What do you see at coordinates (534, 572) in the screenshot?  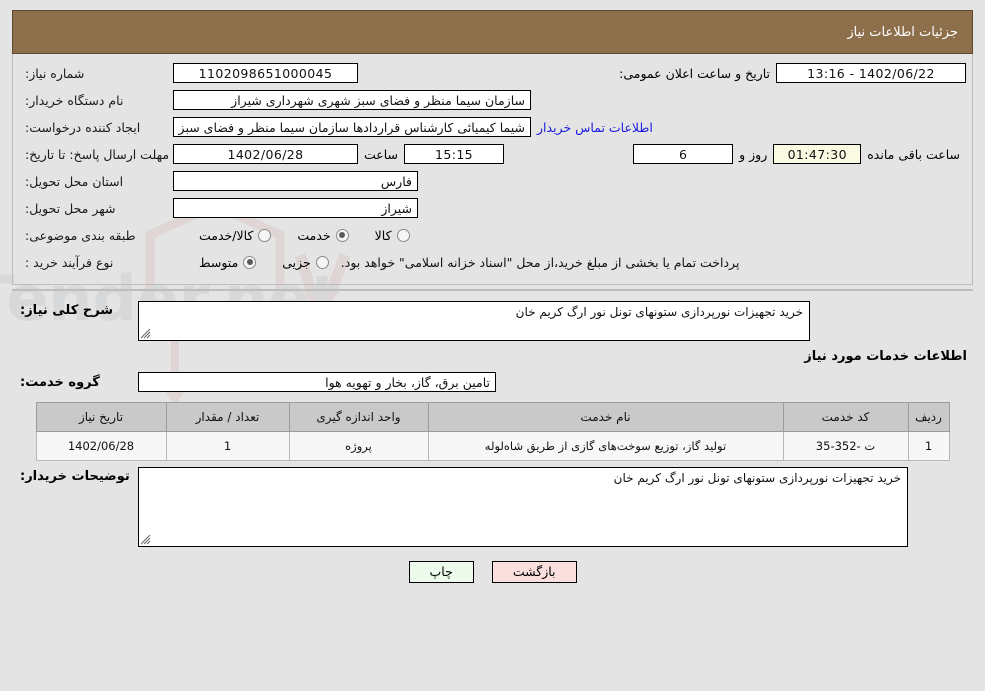 I see `back-button: بازگشت` at bounding box center [534, 572].